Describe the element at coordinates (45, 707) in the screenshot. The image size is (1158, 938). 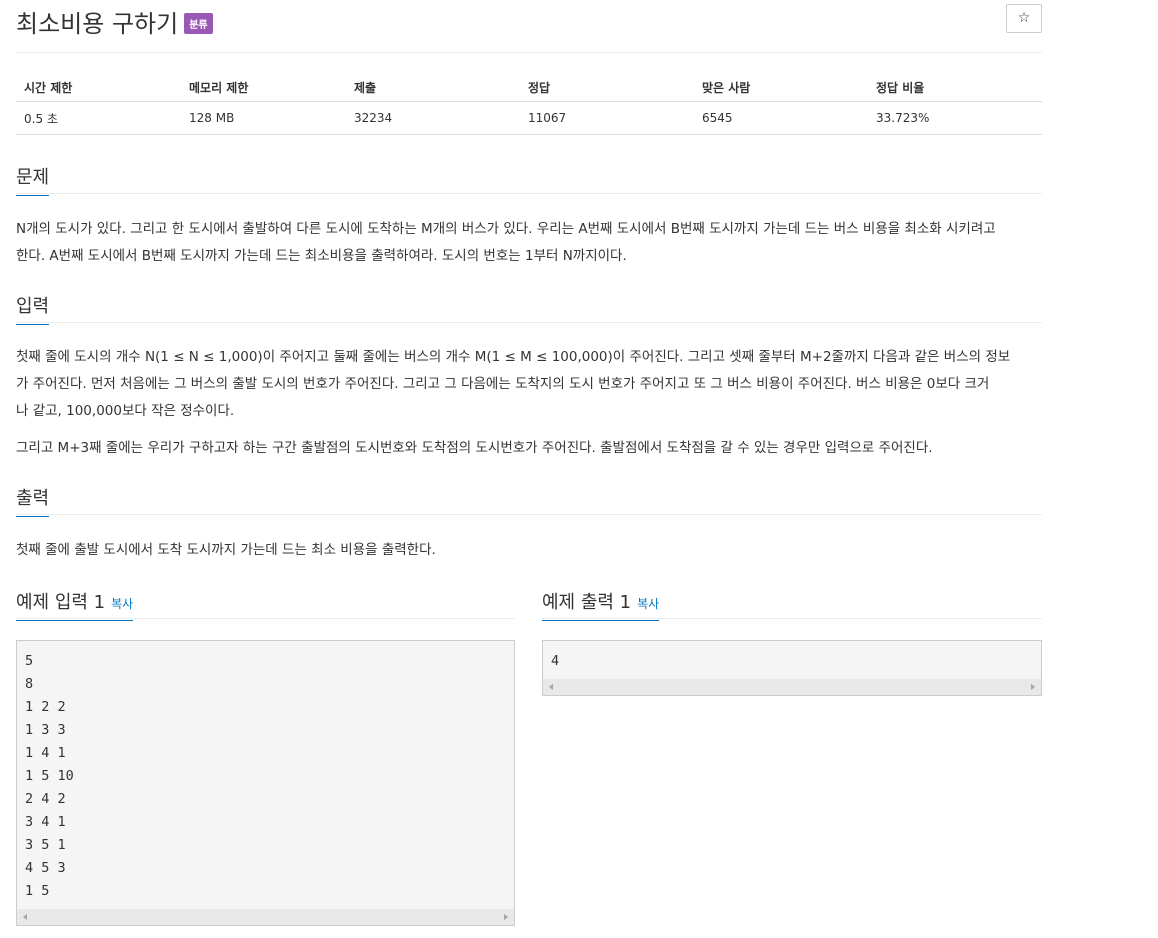
I see `sample-input-line: 1 2 2` at that location.